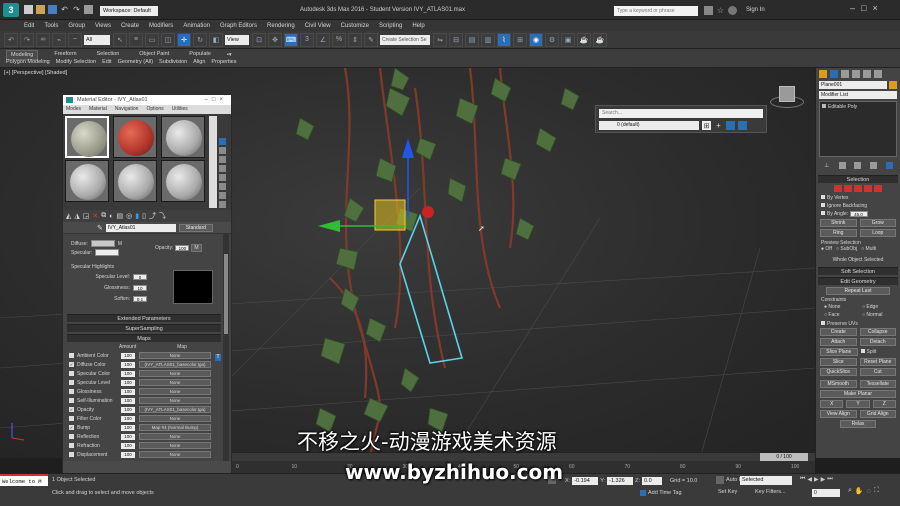 This screenshot has width=900, height=506. I want to click on go-to-start-icon: ⏮, so click(802, 479).